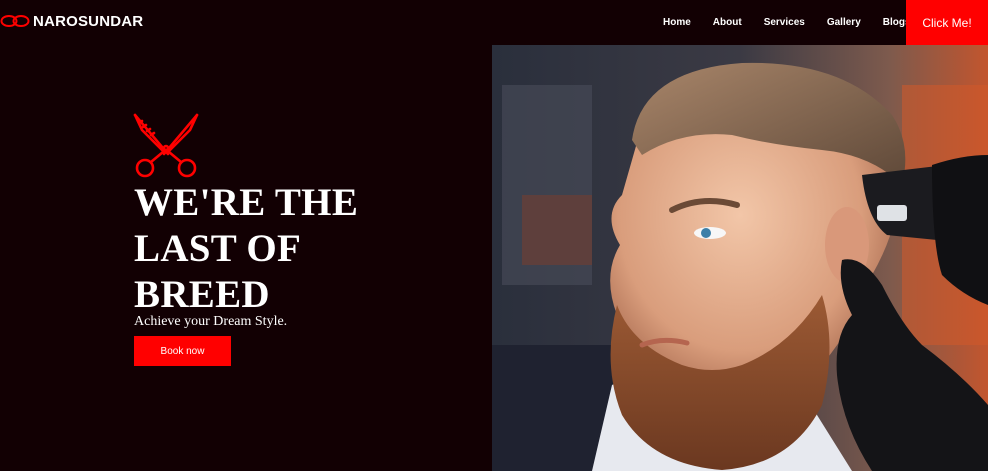 The image size is (988, 471). What do you see at coordinates (166, 145) in the screenshot?
I see `scissors-icon` at bounding box center [166, 145].